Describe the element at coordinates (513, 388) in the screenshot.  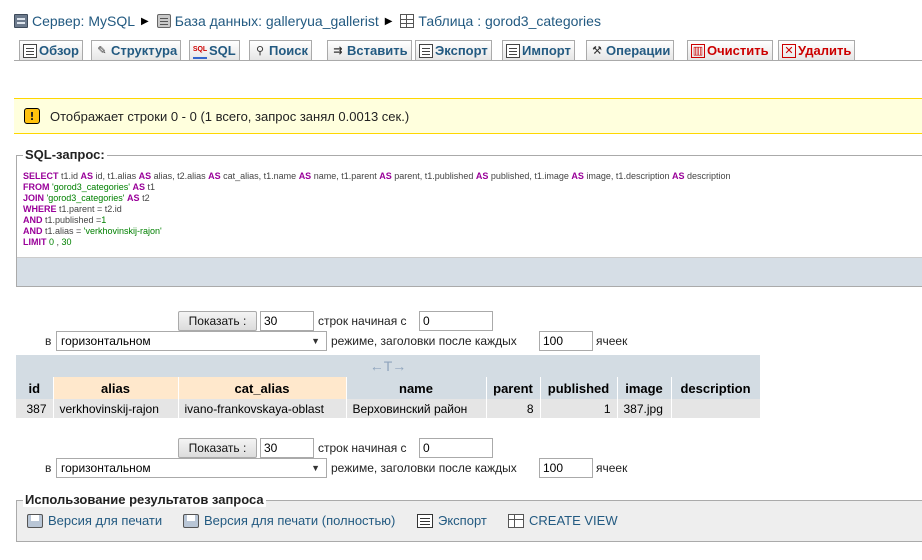
I see `column-header-parent: parent` at that location.